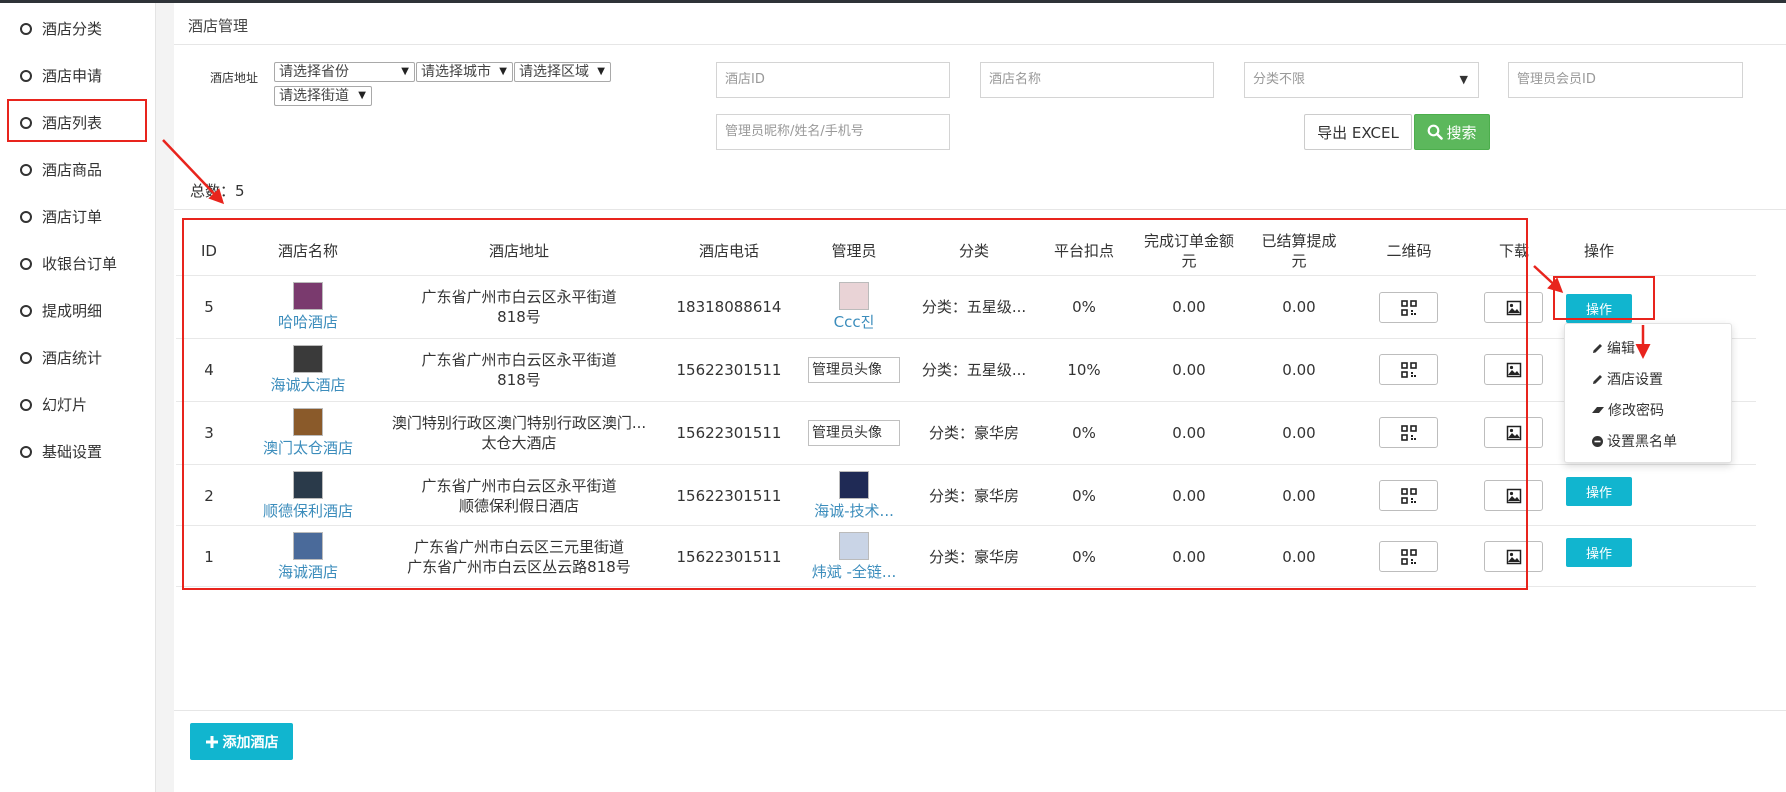 This screenshot has height=792, width=1786. What do you see at coordinates (1436, 132) in the screenshot?
I see `search-icon` at bounding box center [1436, 132].